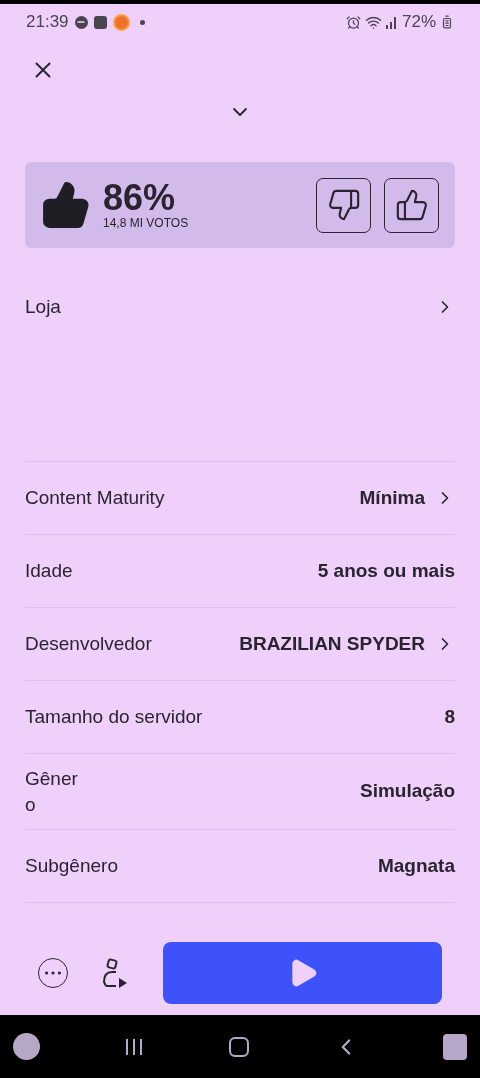  What do you see at coordinates (407, 791) in the screenshot?
I see `detail-value: Simulação` at bounding box center [407, 791].